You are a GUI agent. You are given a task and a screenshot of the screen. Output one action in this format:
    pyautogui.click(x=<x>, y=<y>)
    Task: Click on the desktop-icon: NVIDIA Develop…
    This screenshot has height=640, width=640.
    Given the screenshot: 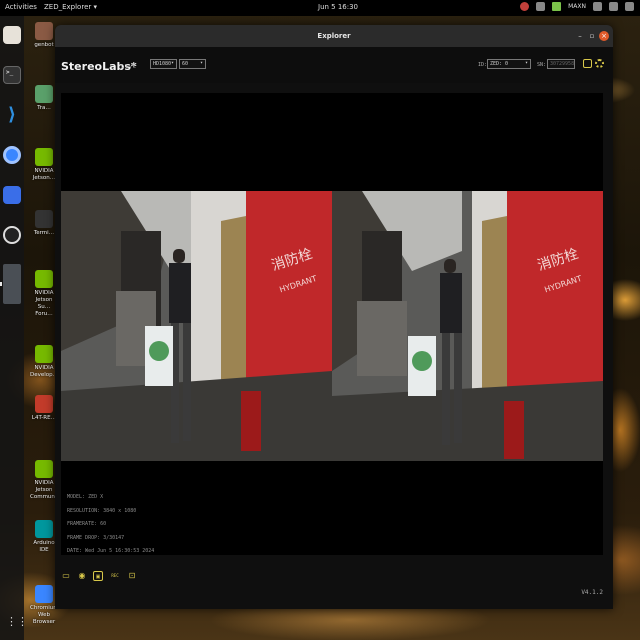 What is the action you would take?
    pyautogui.click(x=44, y=362)
    